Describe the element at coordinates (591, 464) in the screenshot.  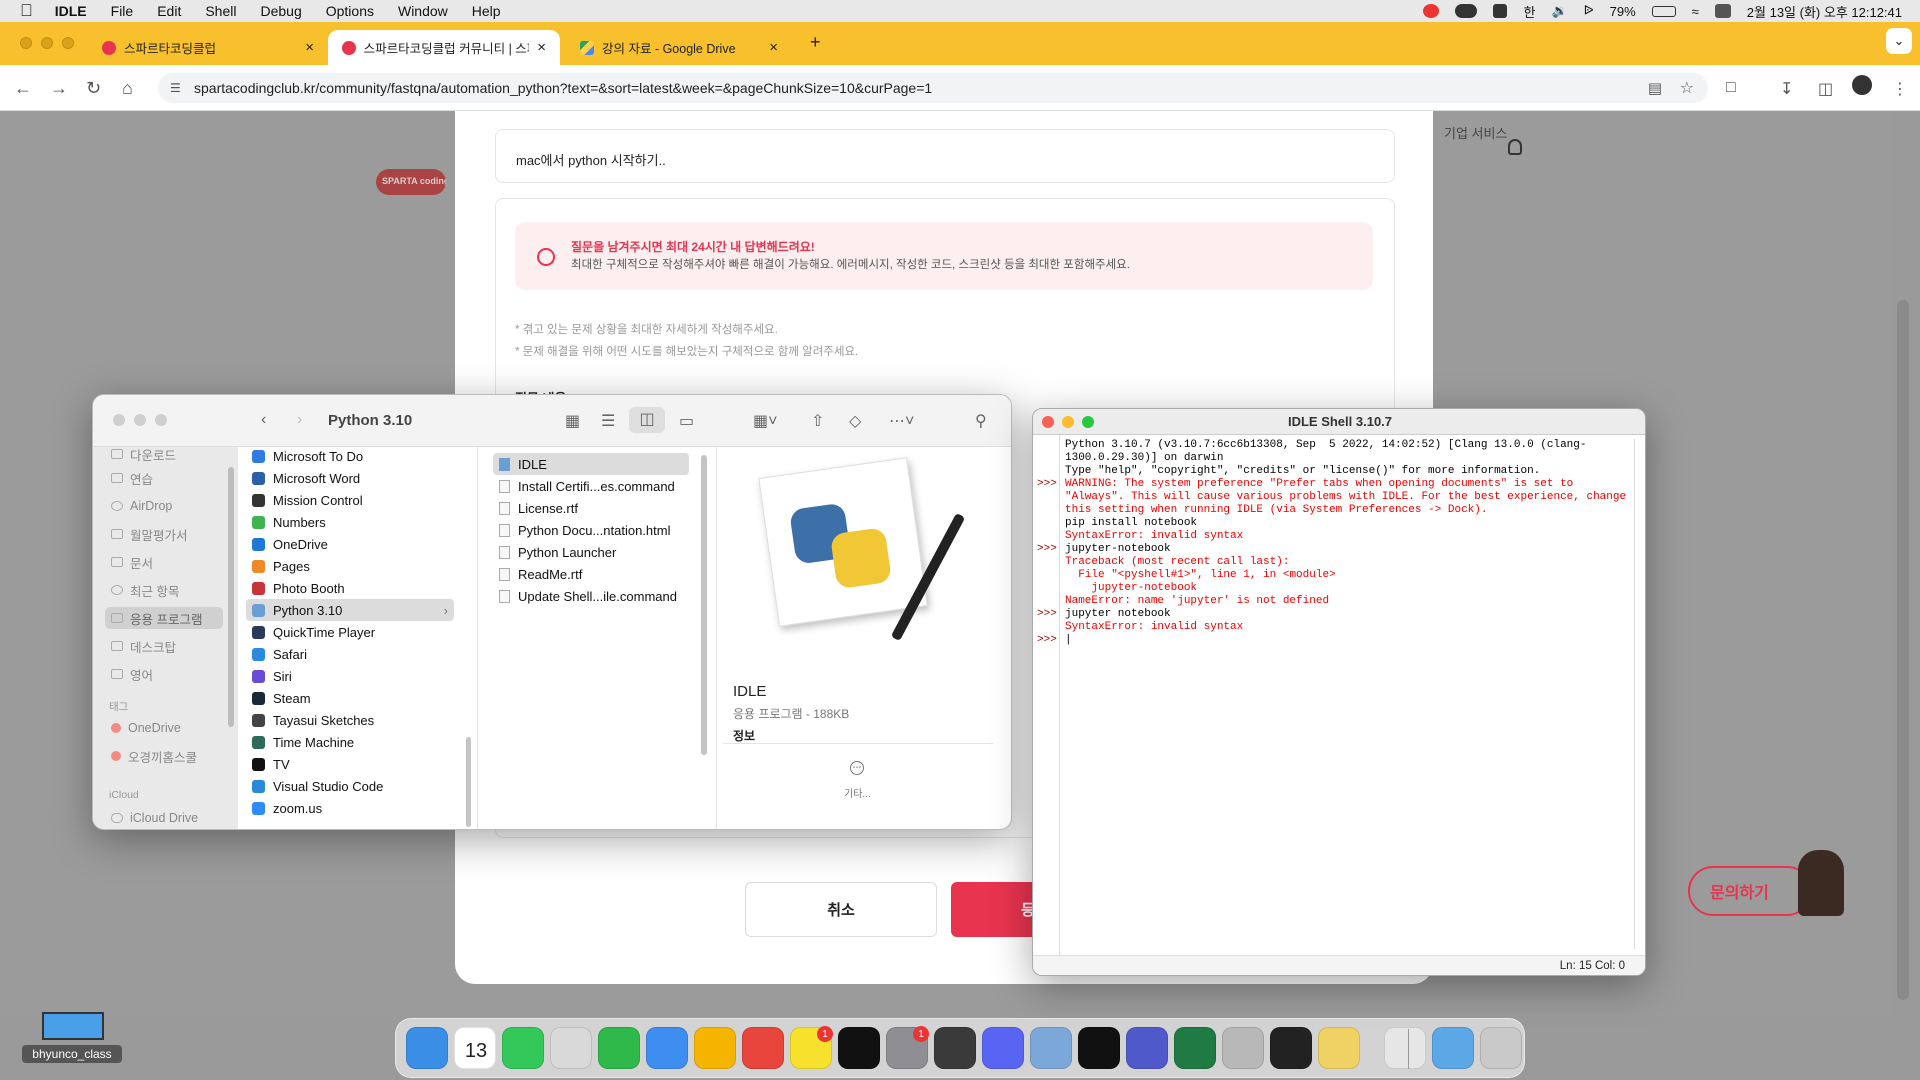
I see `file-row: IDLE` at that location.